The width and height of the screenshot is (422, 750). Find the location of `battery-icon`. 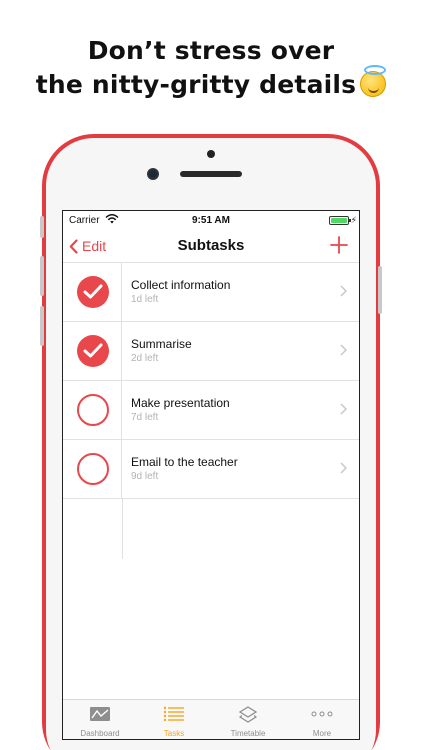

battery-icon is located at coordinates (340, 220).